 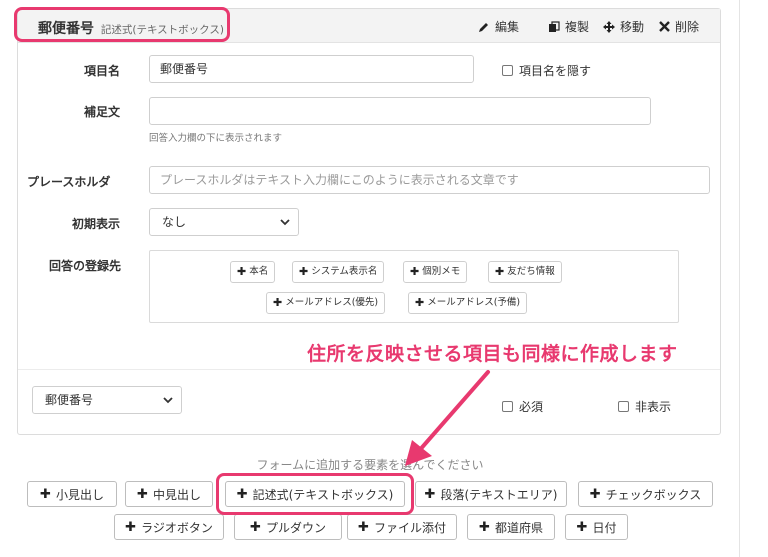 What do you see at coordinates (507, 70) in the screenshot?
I see `hide-item-name-box` at bounding box center [507, 70].